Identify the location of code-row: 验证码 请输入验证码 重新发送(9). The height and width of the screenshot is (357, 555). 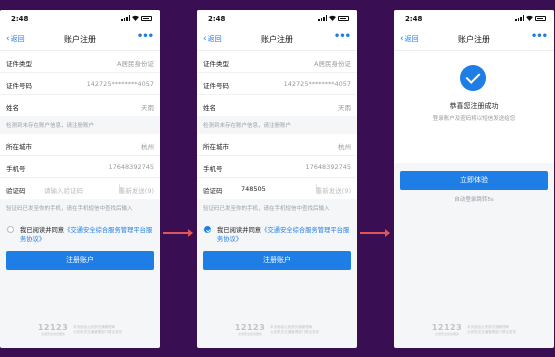
(80, 188).